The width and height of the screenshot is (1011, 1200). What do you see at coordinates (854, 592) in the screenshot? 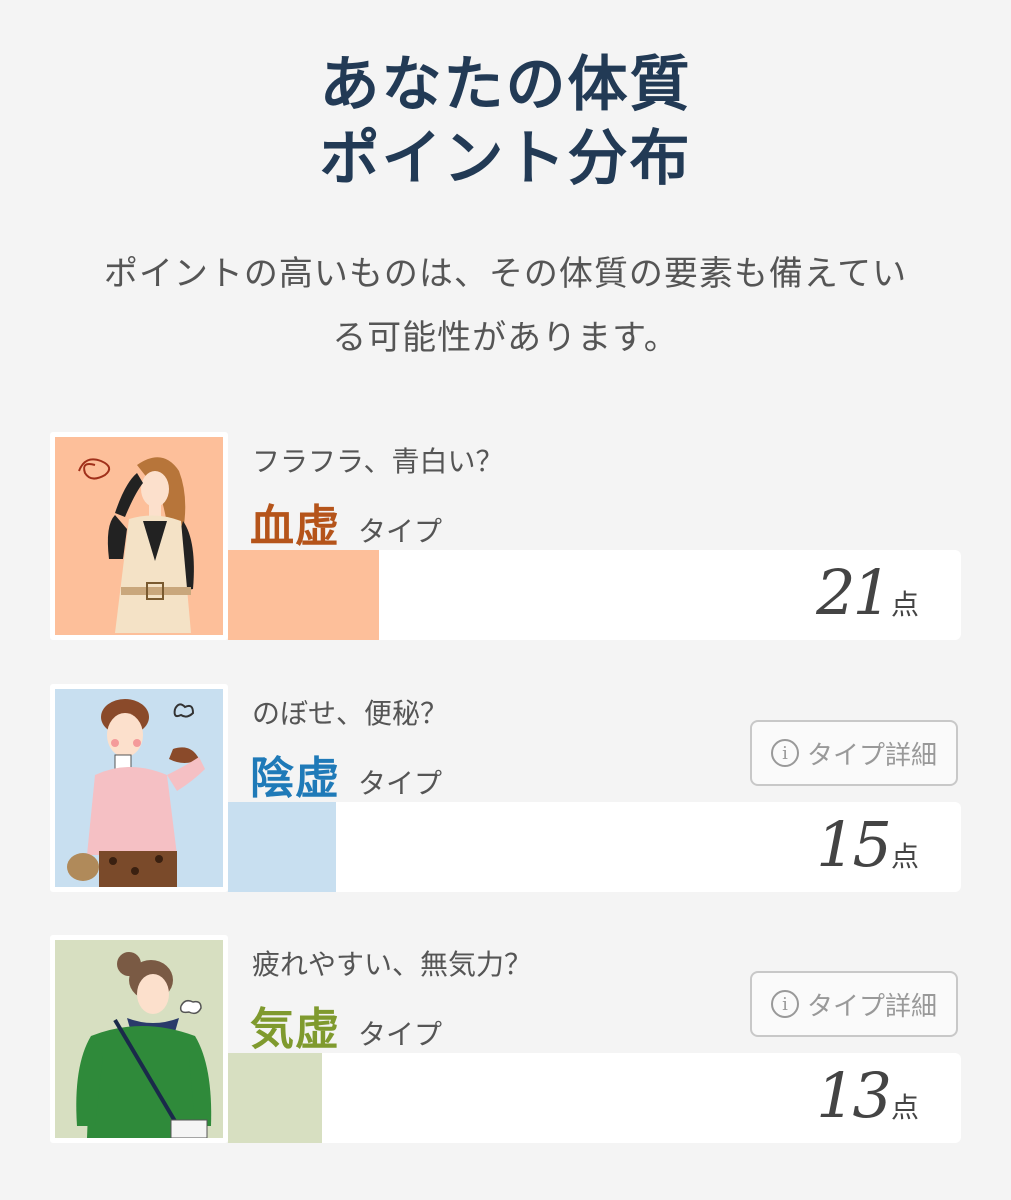
I see `score-value: 21` at bounding box center [854, 592].